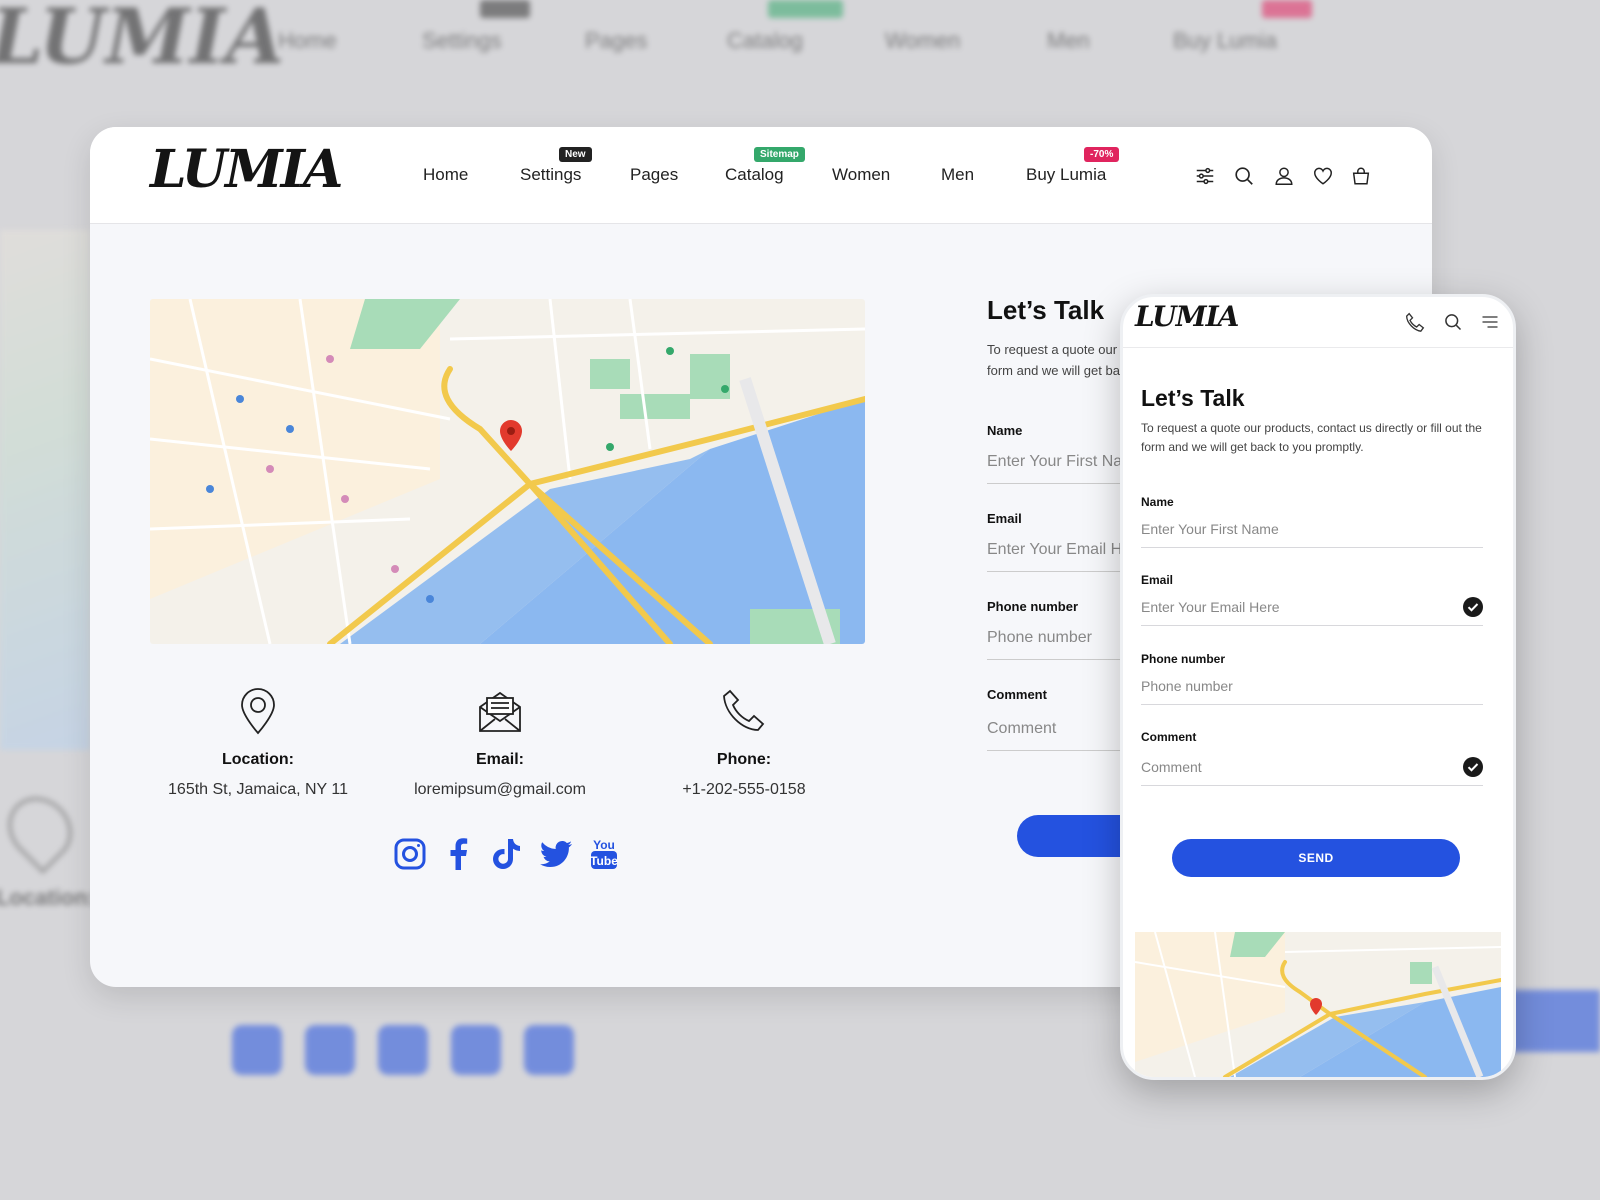  I want to click on phone-label: Phone:, so click(744, 759).